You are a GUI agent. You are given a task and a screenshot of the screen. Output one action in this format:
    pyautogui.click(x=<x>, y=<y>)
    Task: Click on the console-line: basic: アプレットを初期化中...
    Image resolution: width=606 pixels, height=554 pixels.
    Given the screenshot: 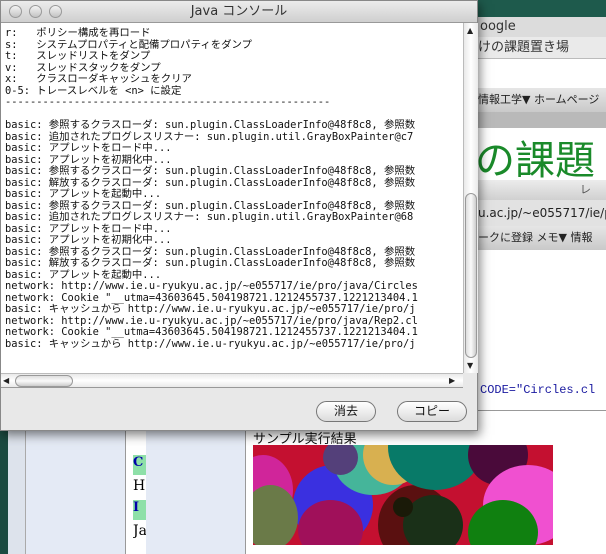 What is the action you would take?
    pyautogui.click(x=88, y=240)
    